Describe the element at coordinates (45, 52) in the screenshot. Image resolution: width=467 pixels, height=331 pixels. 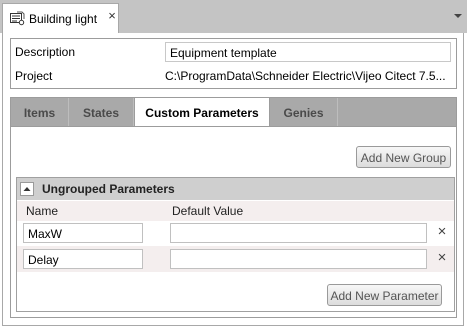
I see `description-label: Description` at that location.